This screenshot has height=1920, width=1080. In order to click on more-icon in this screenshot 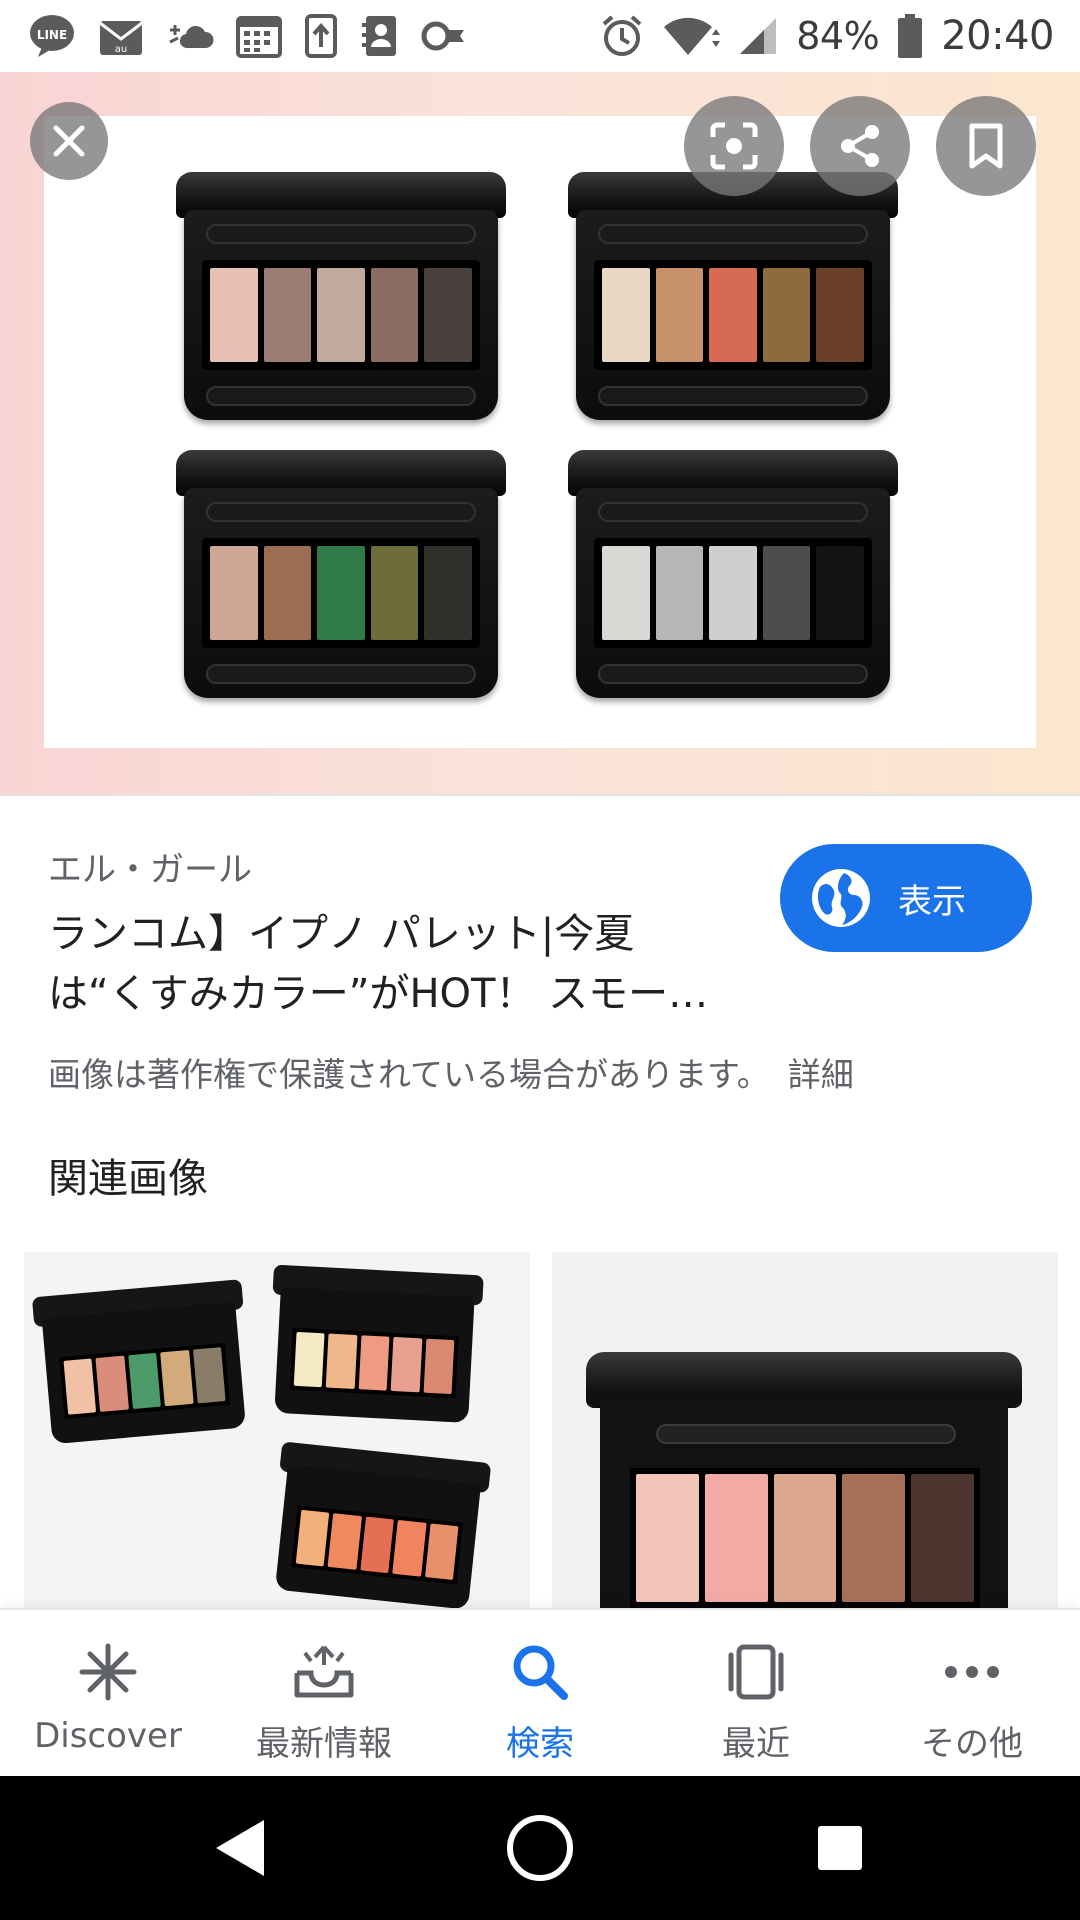, I will do `click(972, 1672)`.